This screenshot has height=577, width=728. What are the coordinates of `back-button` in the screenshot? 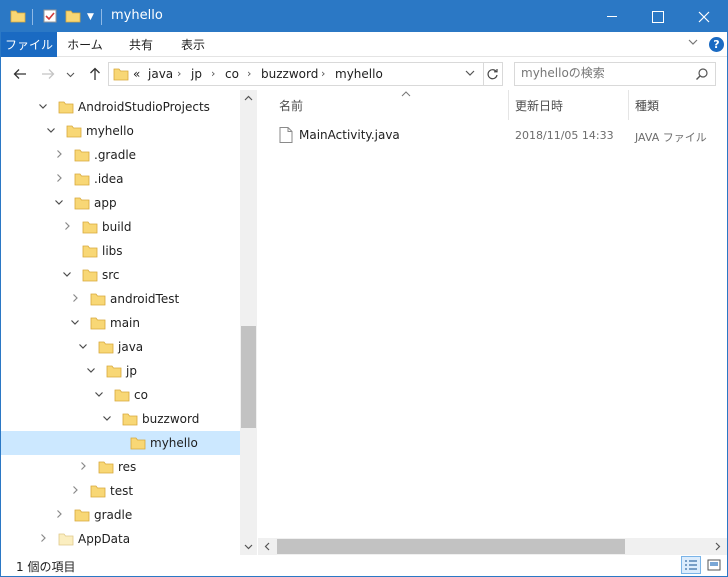 It's located at (20, 74).